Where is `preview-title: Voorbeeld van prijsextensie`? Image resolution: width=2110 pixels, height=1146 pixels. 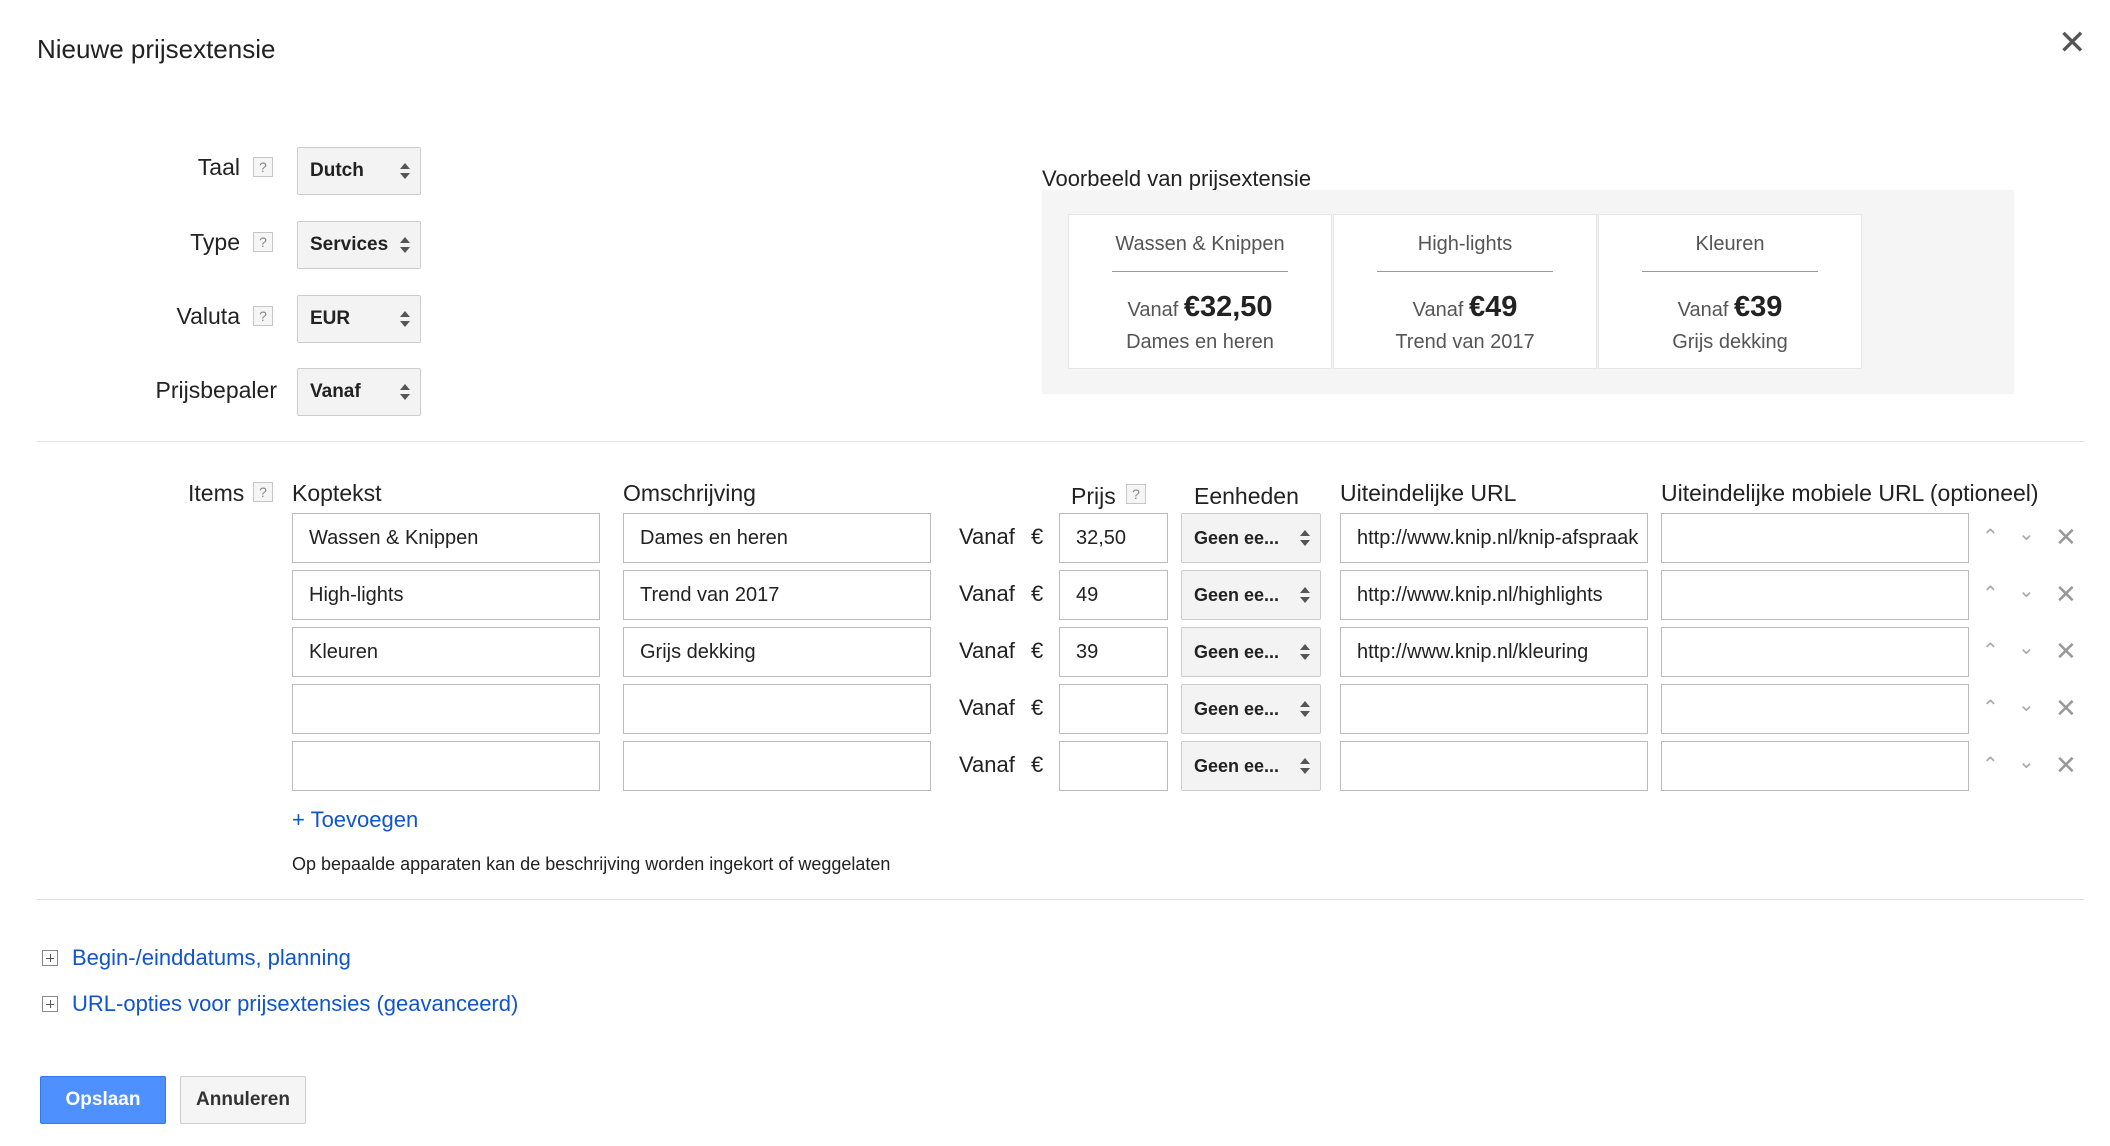
preview-title: Voorbeeld van prijsextensie is located at coordinates (1177, 178).